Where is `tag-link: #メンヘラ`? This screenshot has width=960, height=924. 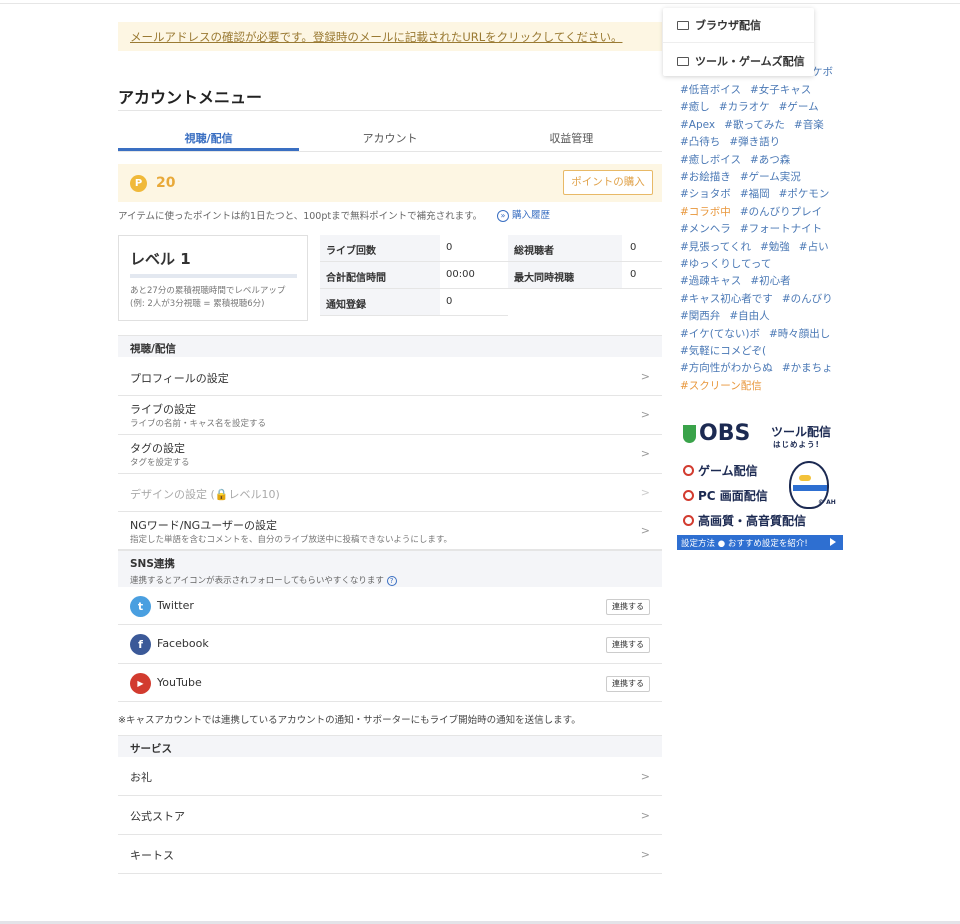 tag-link: #メンヘラ is located at coordinates (705, 229).